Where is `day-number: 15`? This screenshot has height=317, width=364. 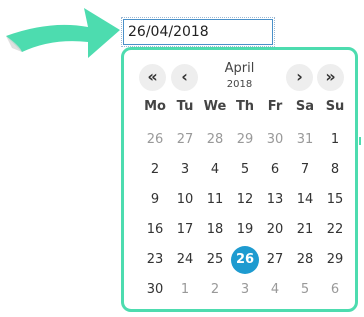
day-number: 15 is located at coordinates (335, 199).